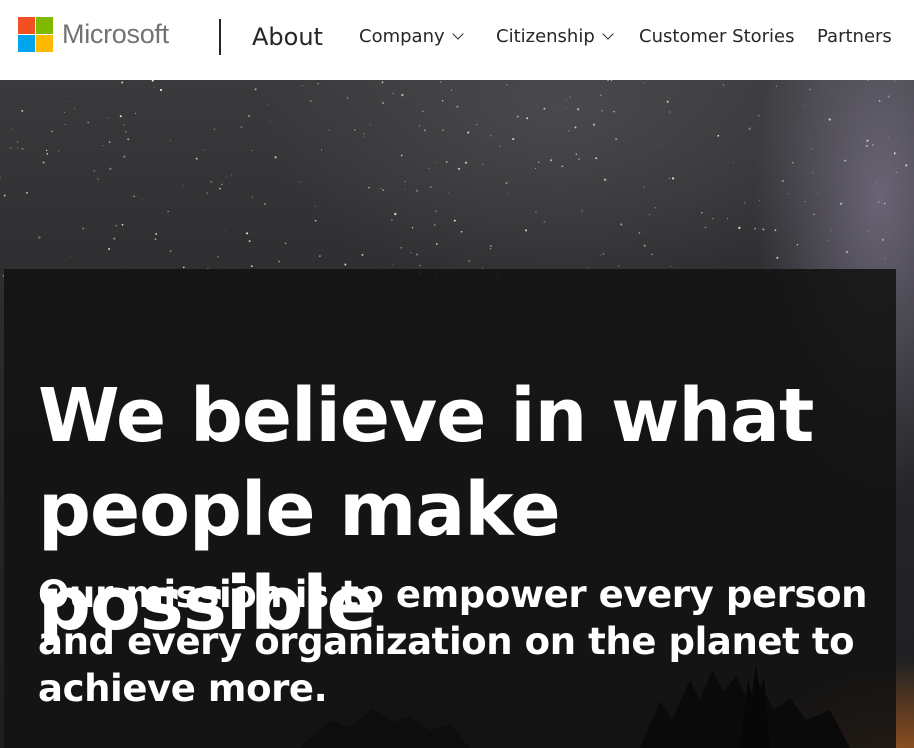 The image size is (914, 748). I want to click on nav-partners-label: Partners, so click(854, 36).